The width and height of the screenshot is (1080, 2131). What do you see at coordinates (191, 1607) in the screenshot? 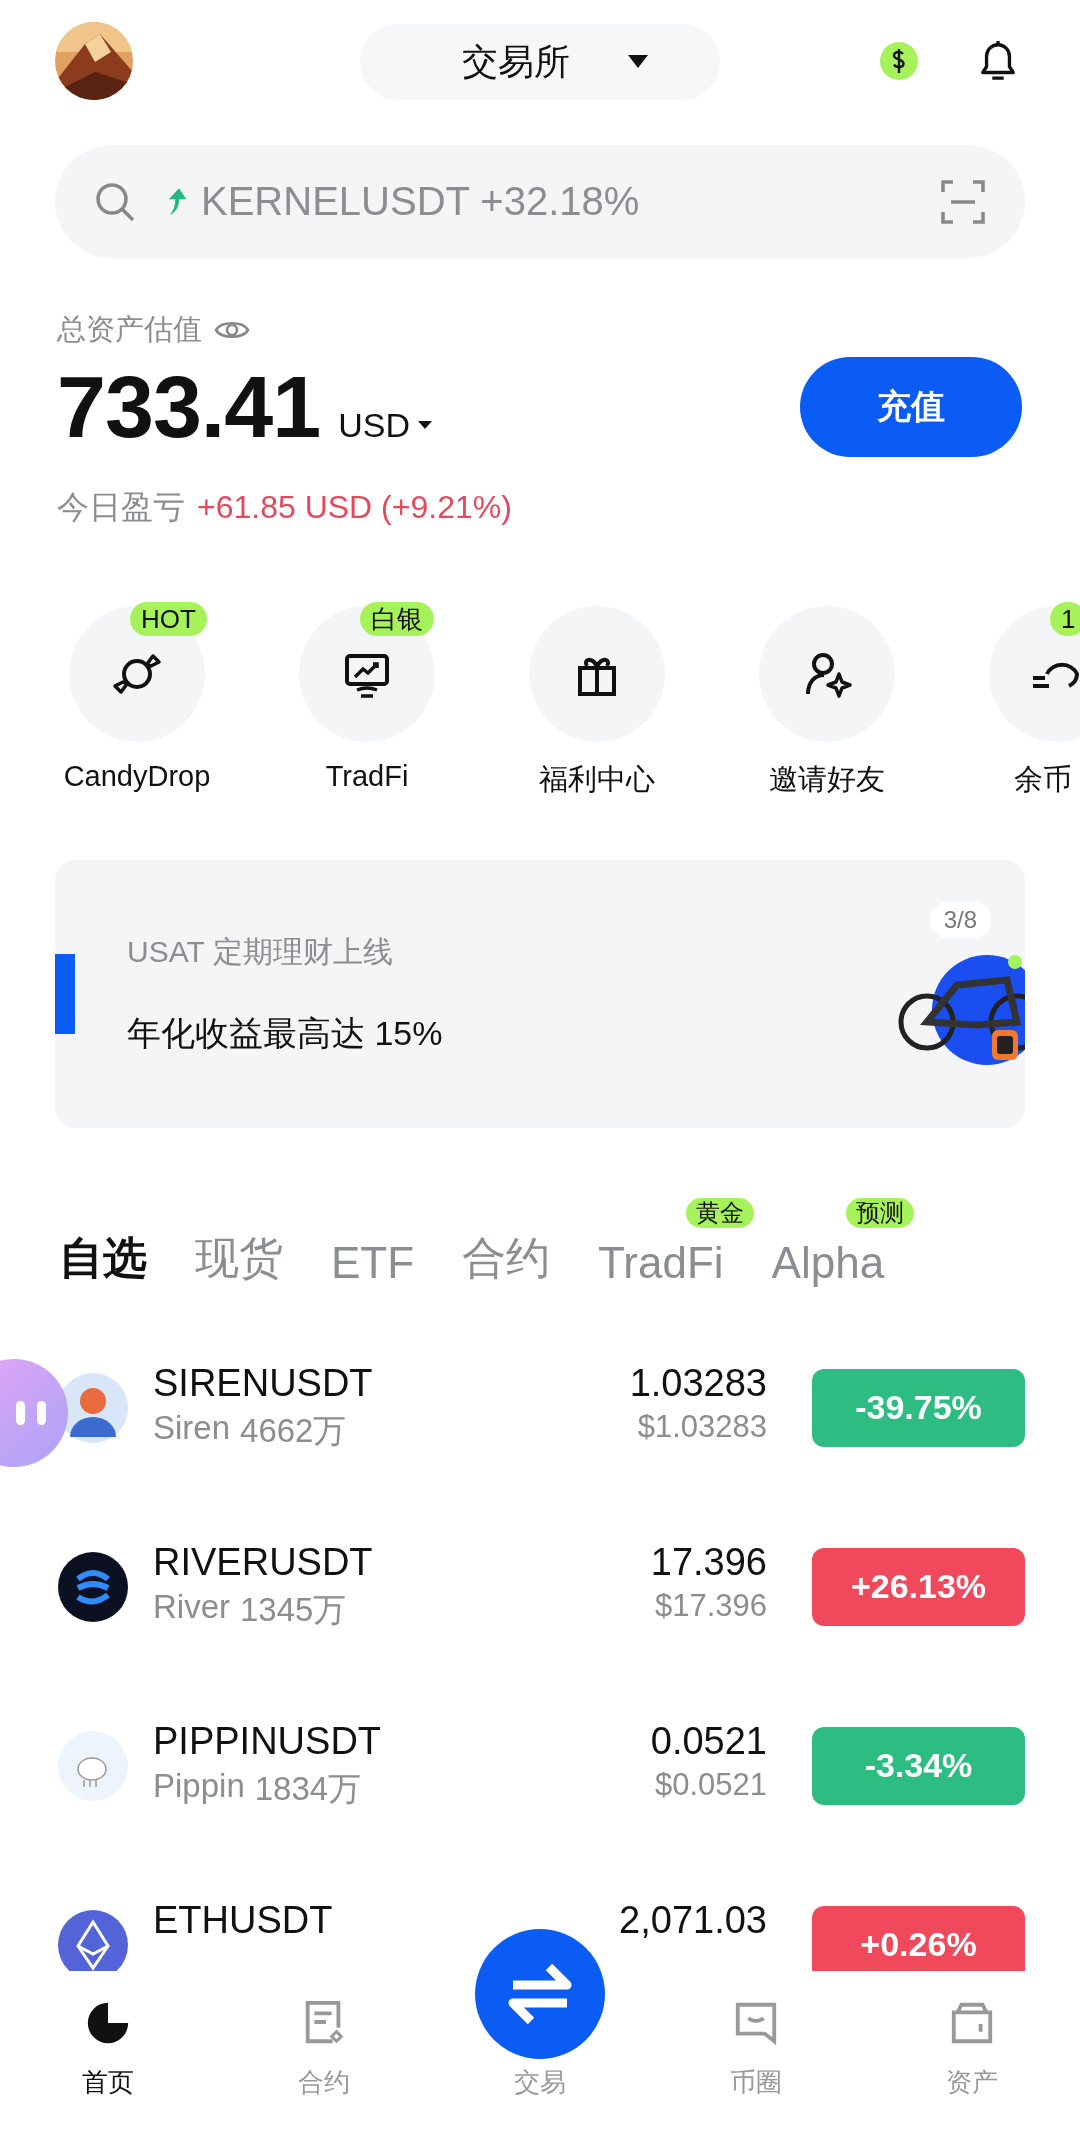
I see `coin-name: River` at bounding box center [191, 1607].